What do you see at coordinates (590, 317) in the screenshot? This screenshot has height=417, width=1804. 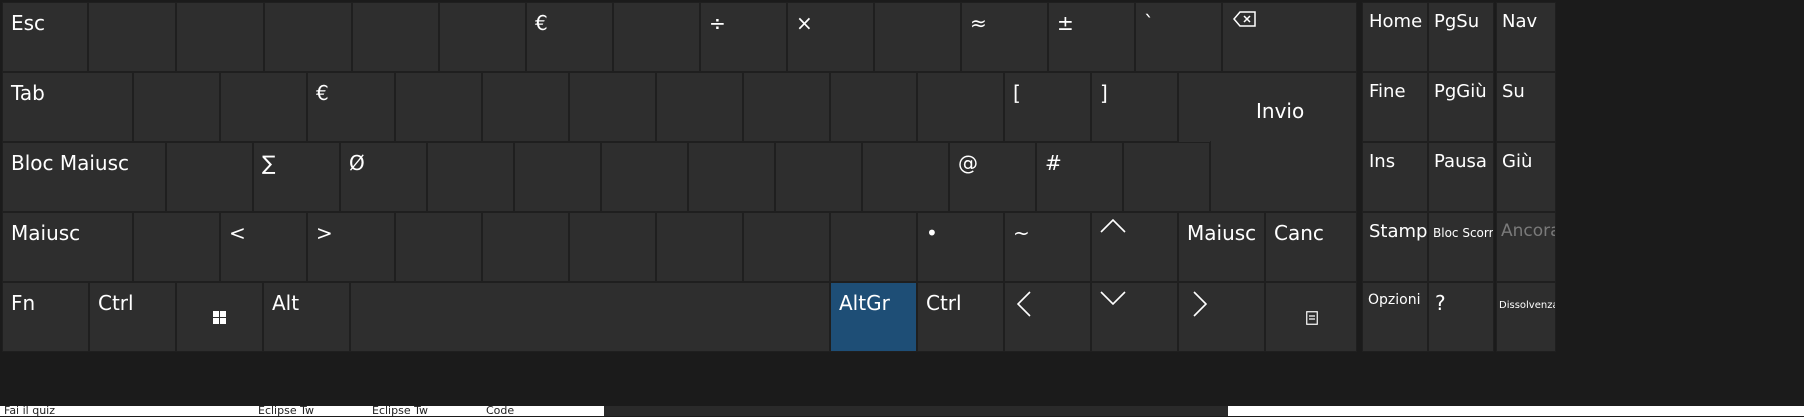 I see `key-space` at bounding box center [590, 317].